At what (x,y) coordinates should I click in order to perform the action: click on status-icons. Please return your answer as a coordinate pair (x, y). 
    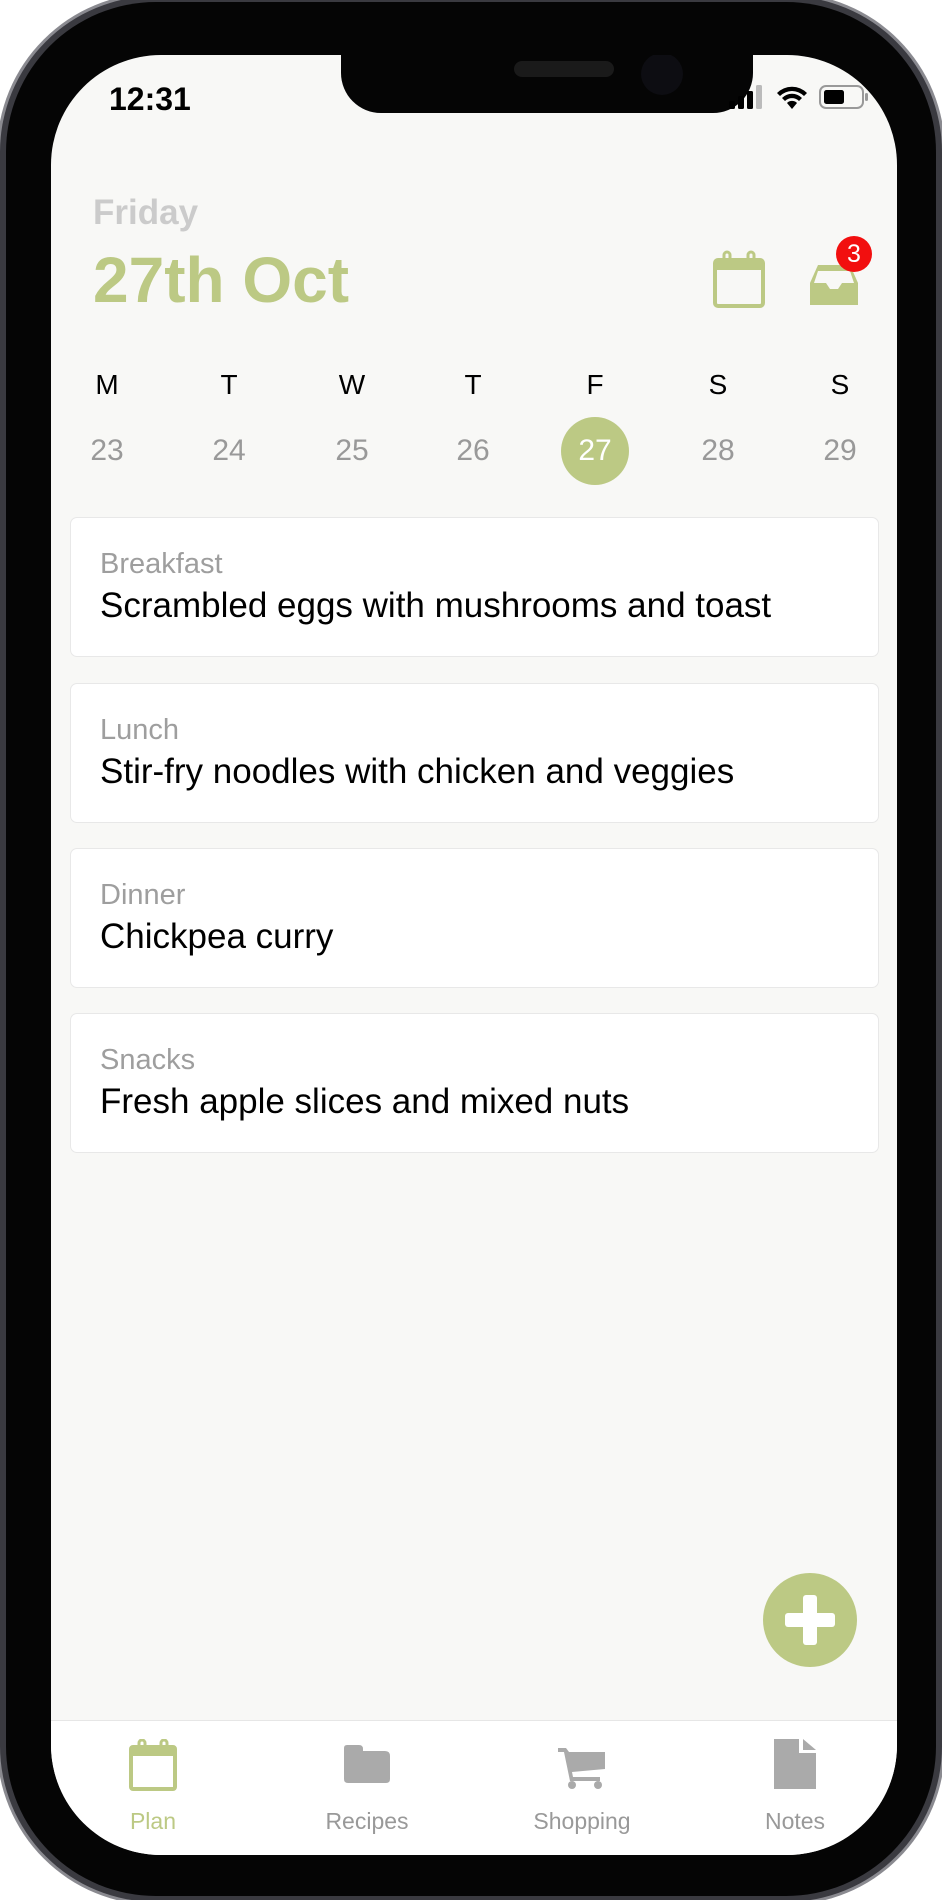
    Looking at the image, I should click on (799, 97).